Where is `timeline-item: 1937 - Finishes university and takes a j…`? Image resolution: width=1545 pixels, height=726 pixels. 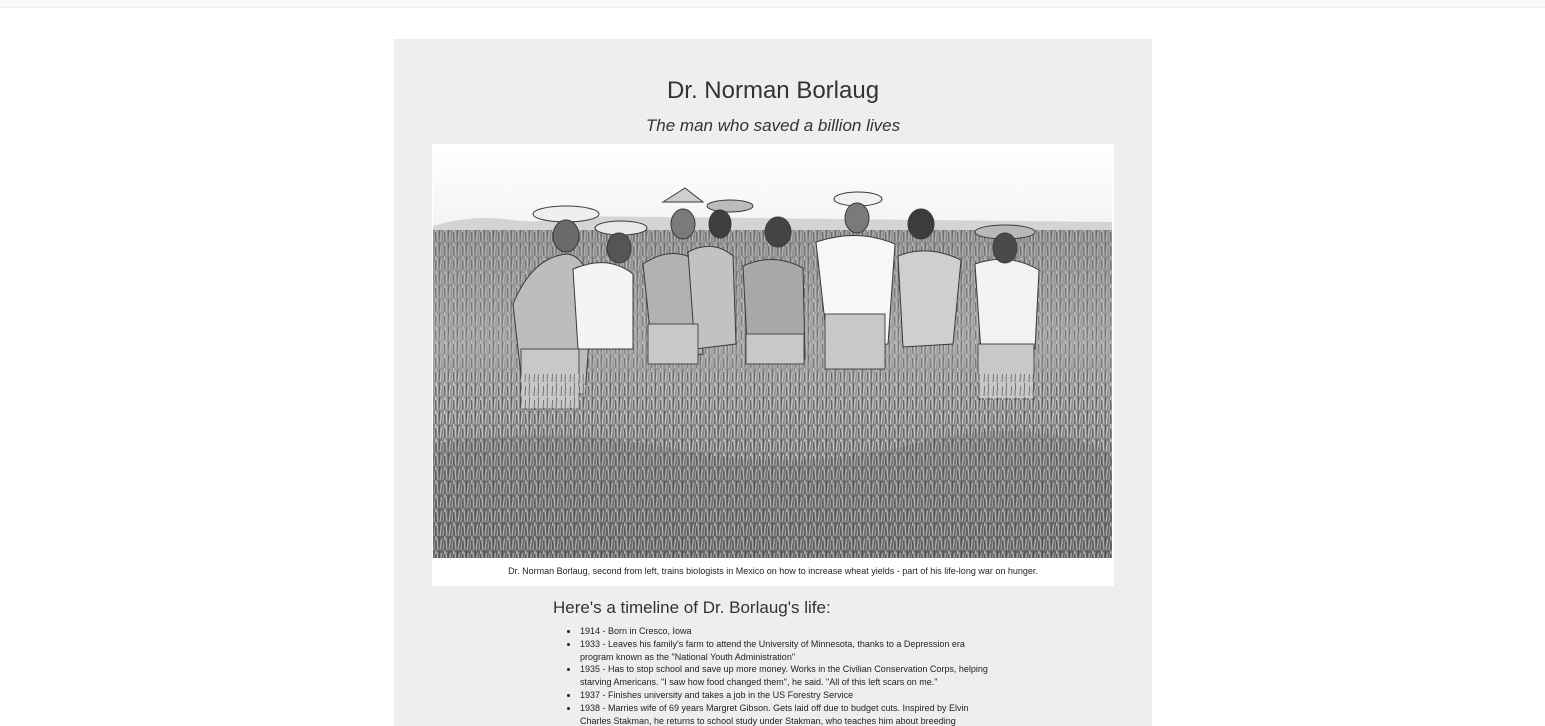
timeline-item: 1937 - Finishes university and takes a j… is located at coordinates (773, 695).